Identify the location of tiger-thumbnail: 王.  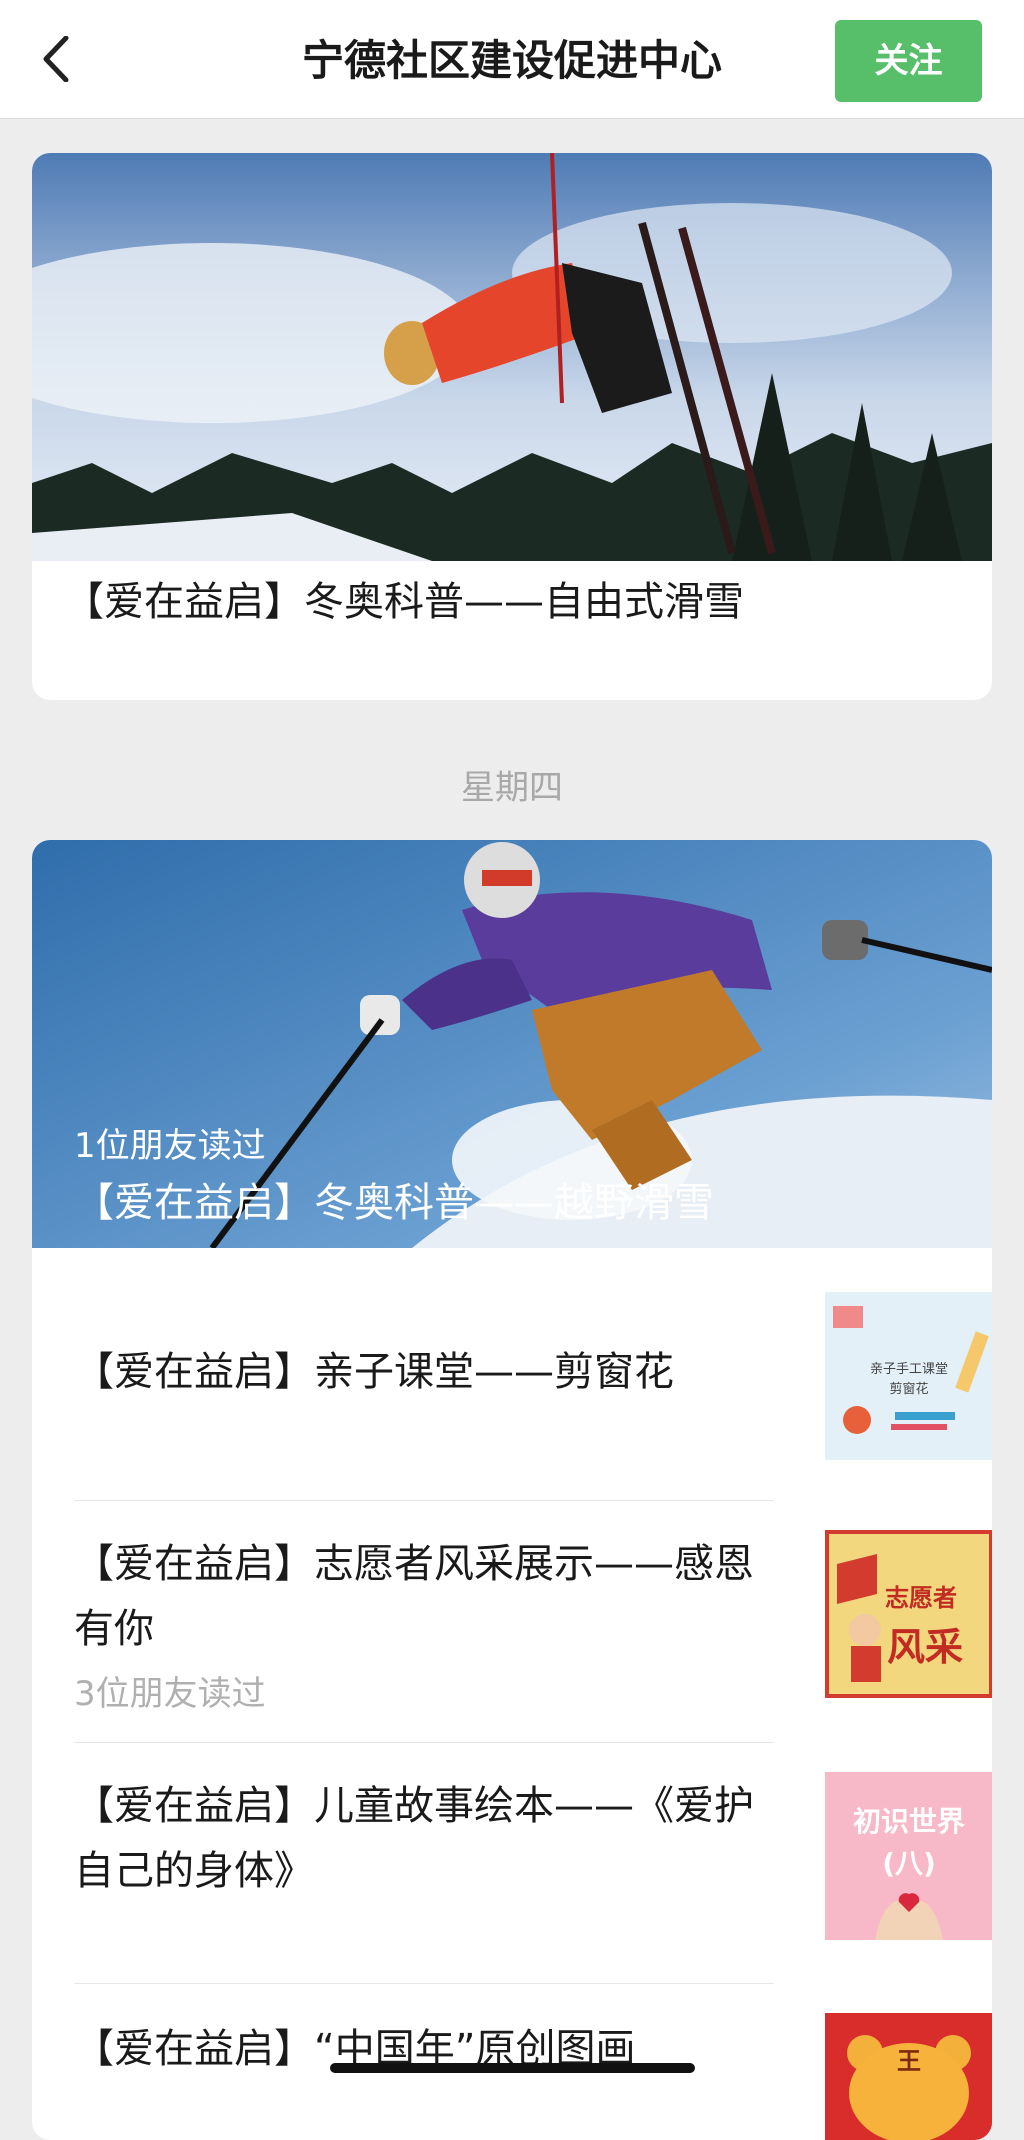
(908, 2076).